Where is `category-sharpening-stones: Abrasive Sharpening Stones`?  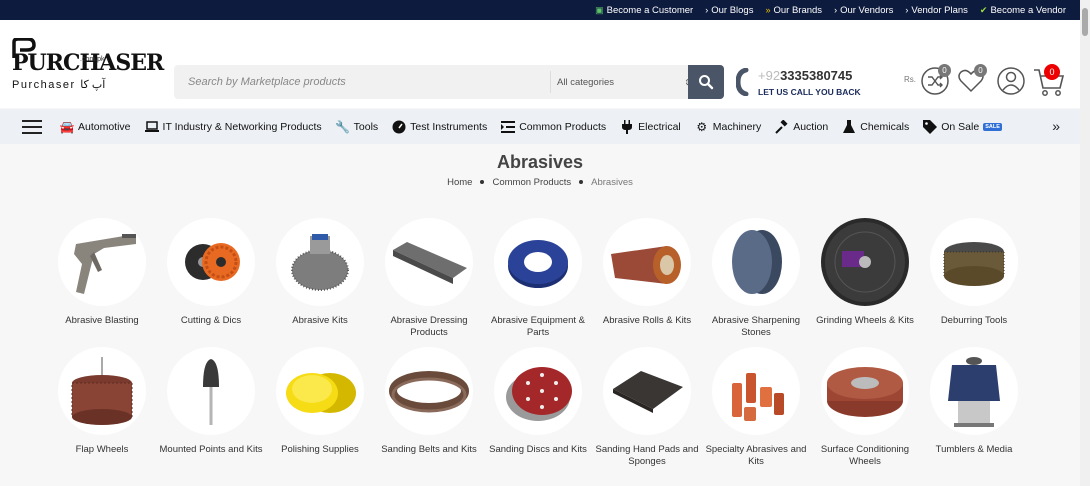 category-sharpening-stones: Abrasive Sharpening Stones is located at coordinates (756, 278).